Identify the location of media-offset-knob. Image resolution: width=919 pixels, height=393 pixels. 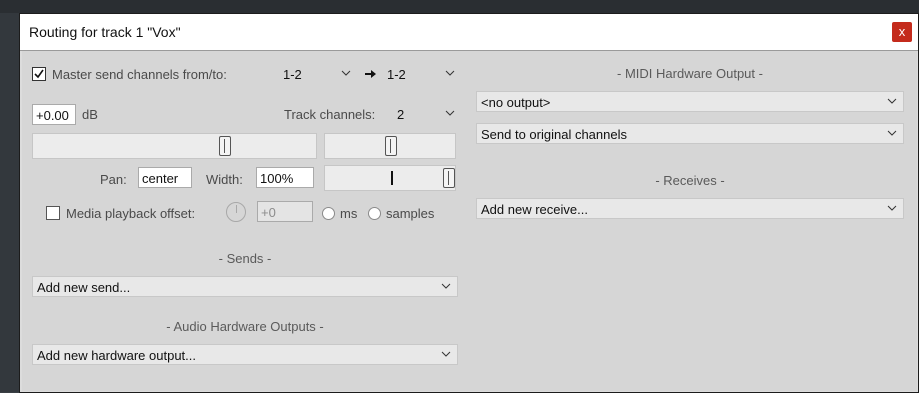
(236, 212).